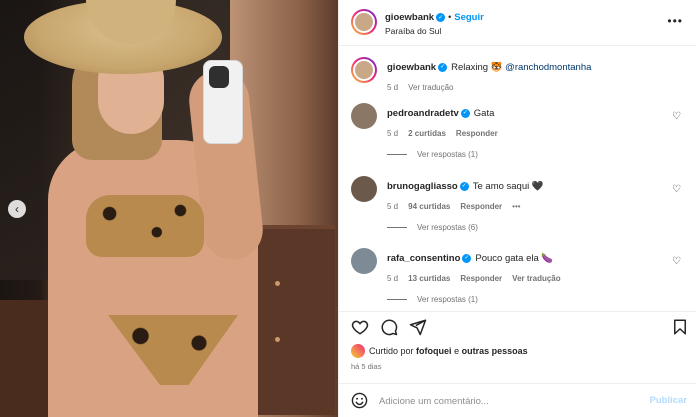  I want to click on likes-summary: Curtido por fofoquei e outras pessoas, so click(439, 351).